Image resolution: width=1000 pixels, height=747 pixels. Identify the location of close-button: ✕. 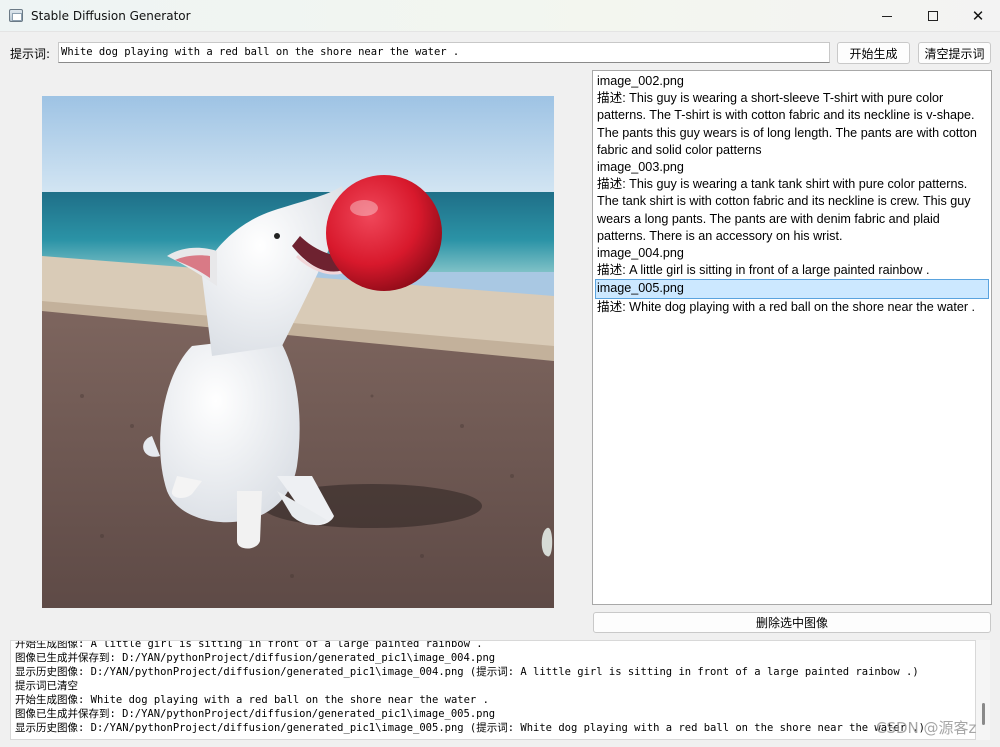
(977, 16).